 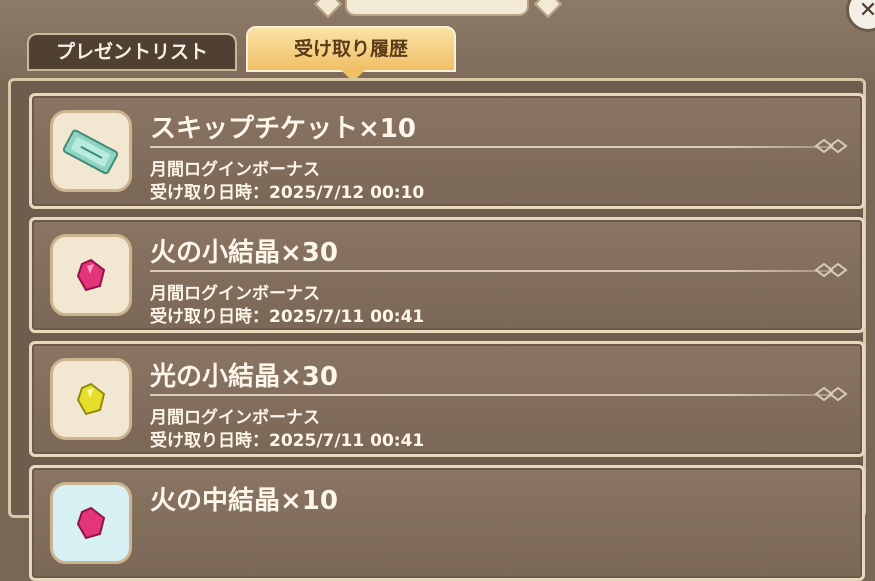 I want to click on received-date: 受け取り日時：2025/7/12 00:10, so click(x=287, y=190).